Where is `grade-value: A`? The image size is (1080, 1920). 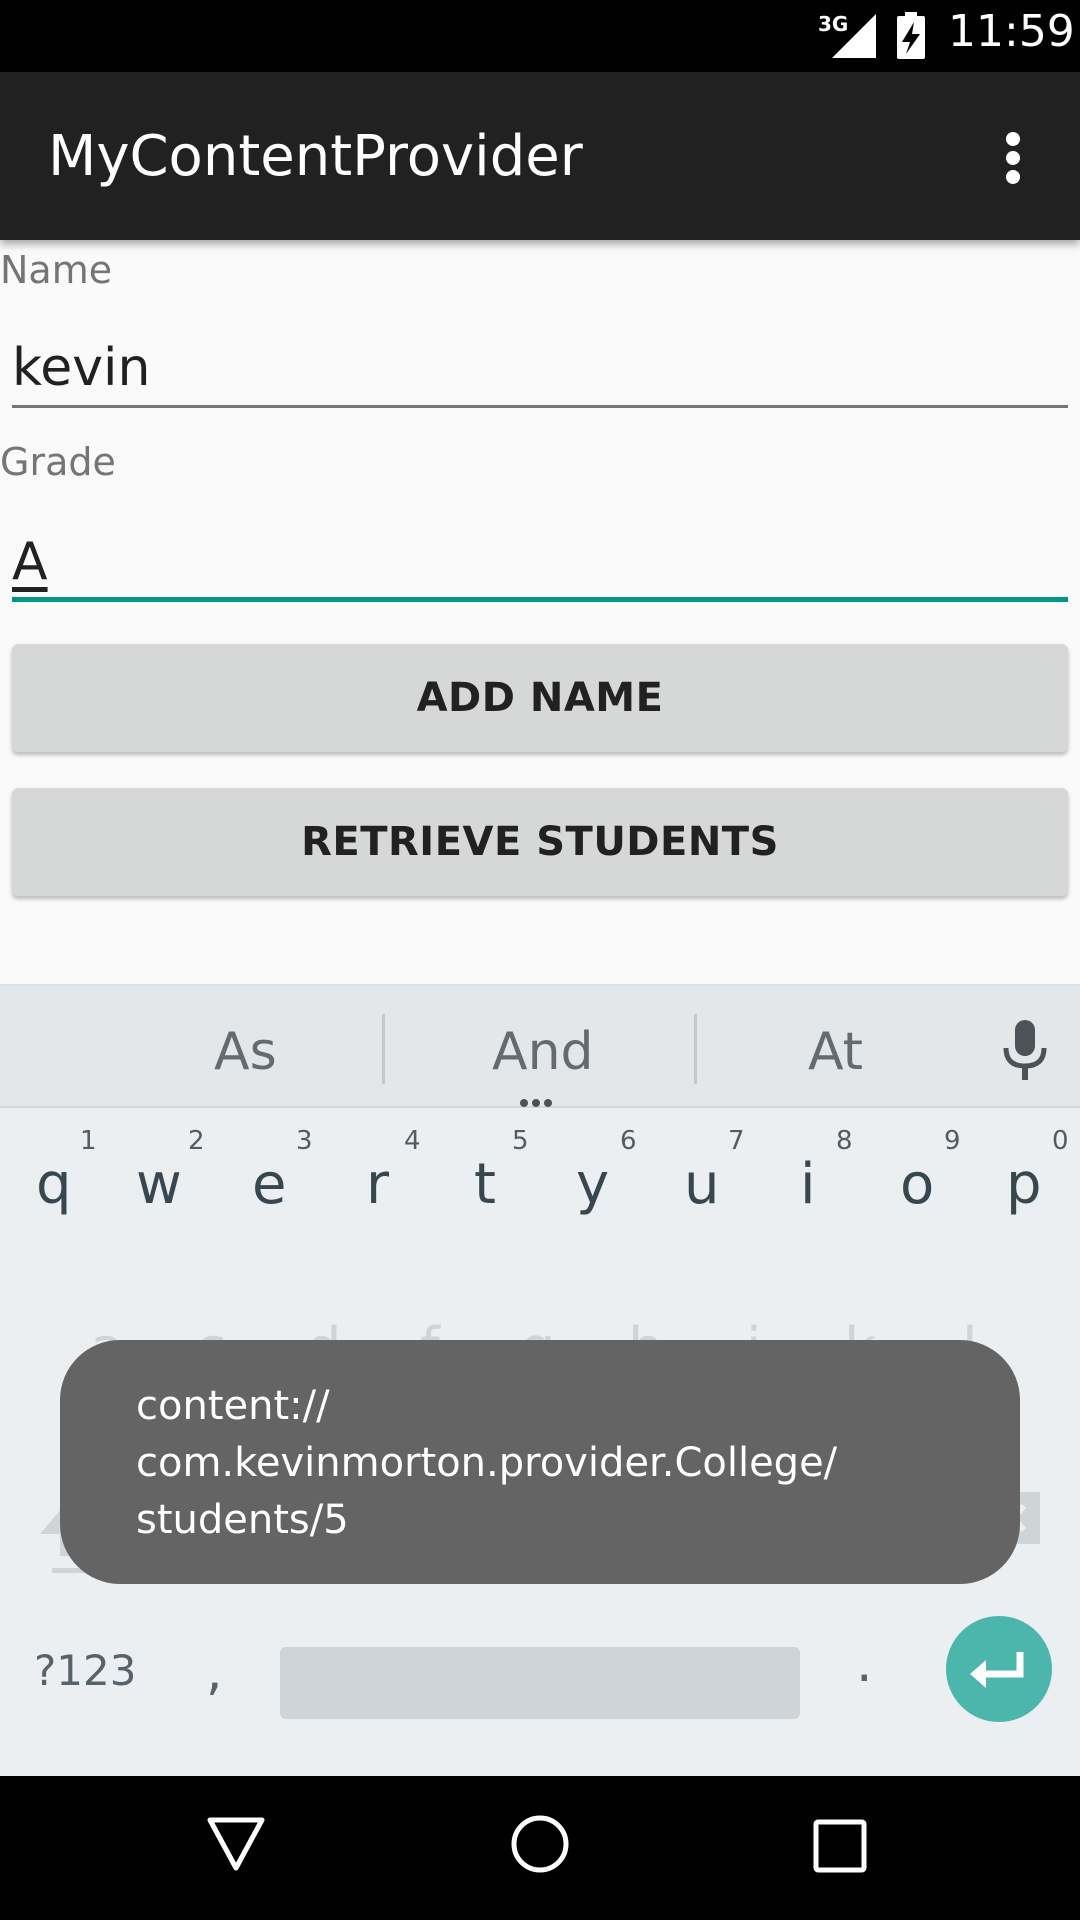 grade-value: A is located at coordinates (30, 562).